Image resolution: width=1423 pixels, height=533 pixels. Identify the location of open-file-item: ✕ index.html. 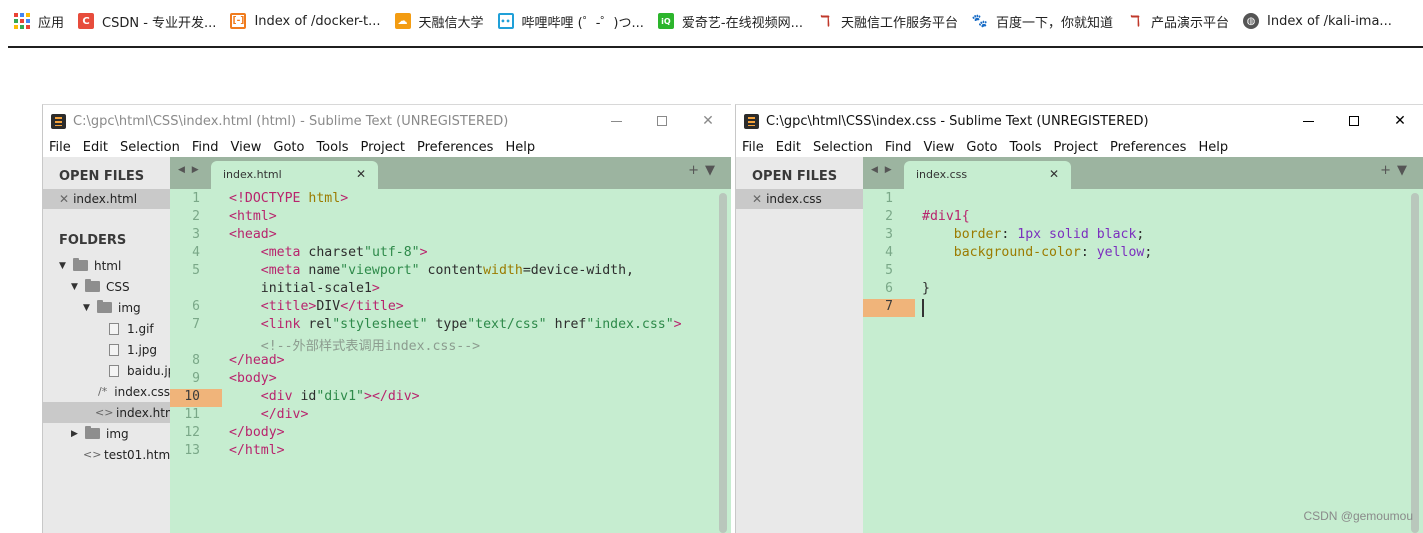
(106, 199).